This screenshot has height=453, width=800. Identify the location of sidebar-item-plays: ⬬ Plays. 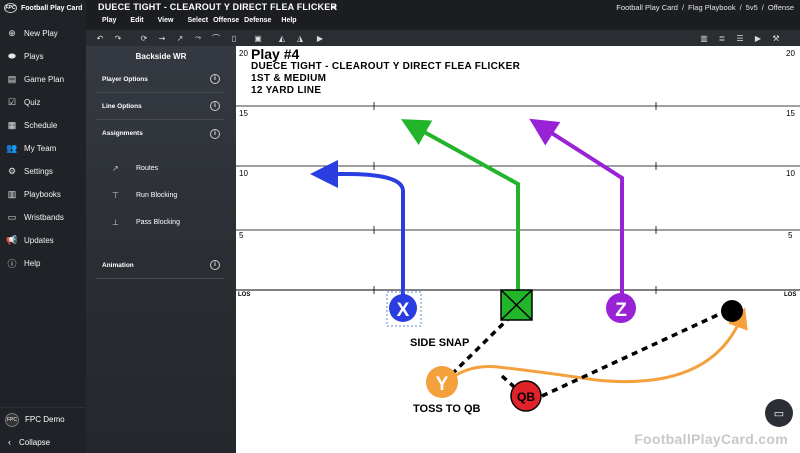
(43, 56).